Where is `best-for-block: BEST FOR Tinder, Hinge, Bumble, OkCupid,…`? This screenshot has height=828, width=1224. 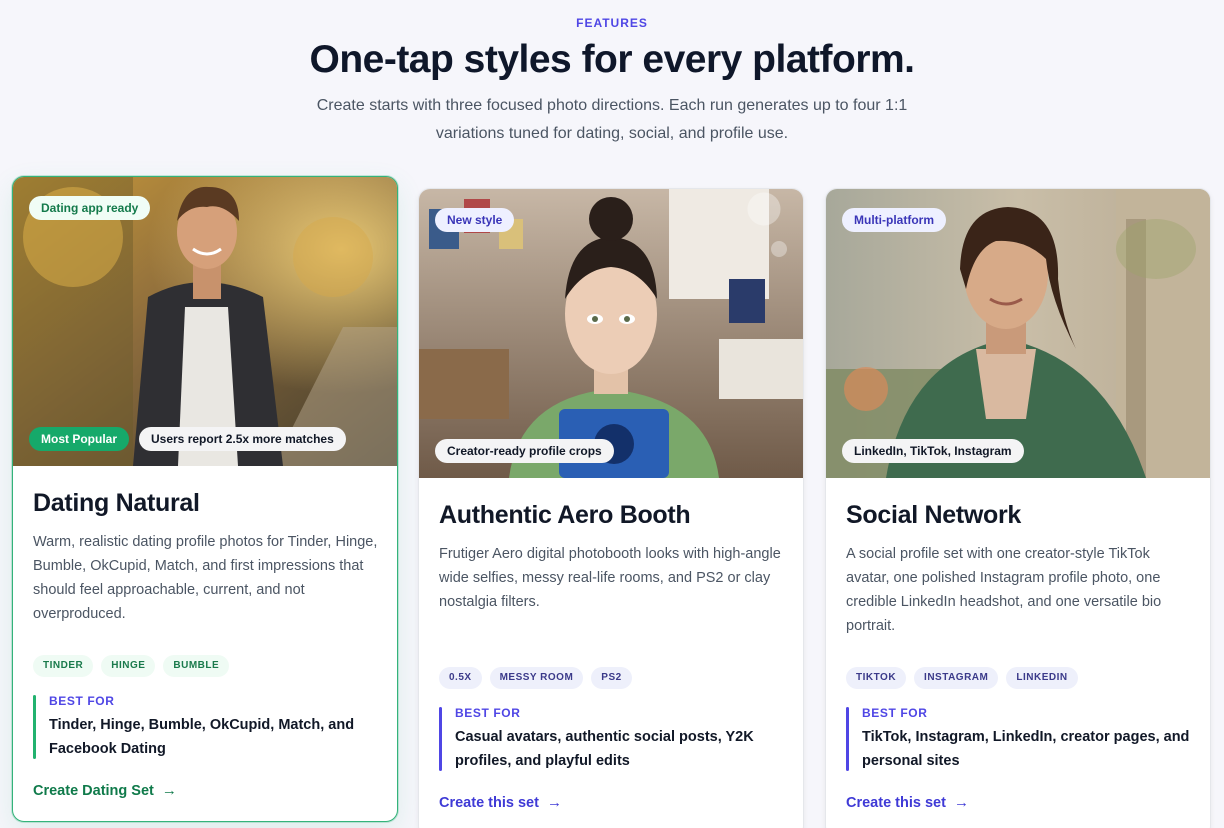
best-for-block: BEST FOR Tinder, Hinge, Bumble, OkCupid,… is located at coordinates (206, 727).